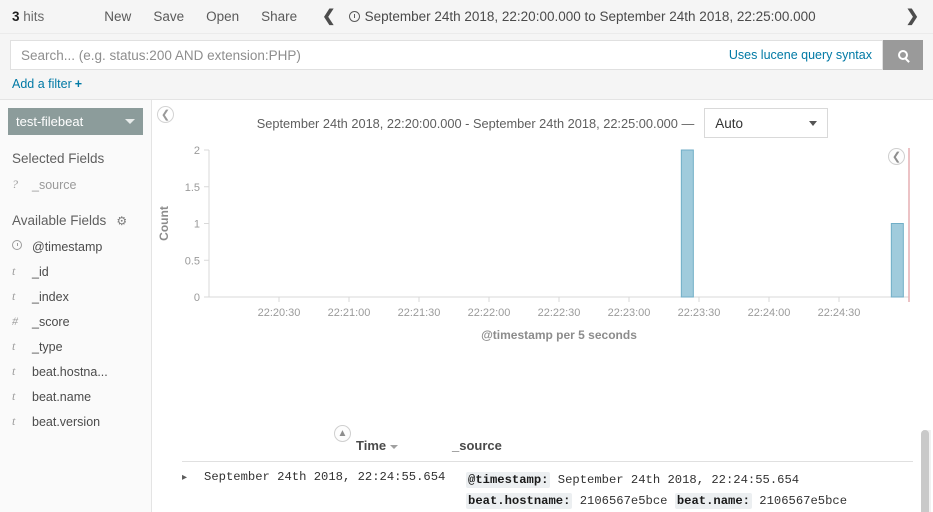 The width and height of the screenshot is (933, 512). I want to click on svg-text: @timestamp per 5 seconds, so click(559, 335).